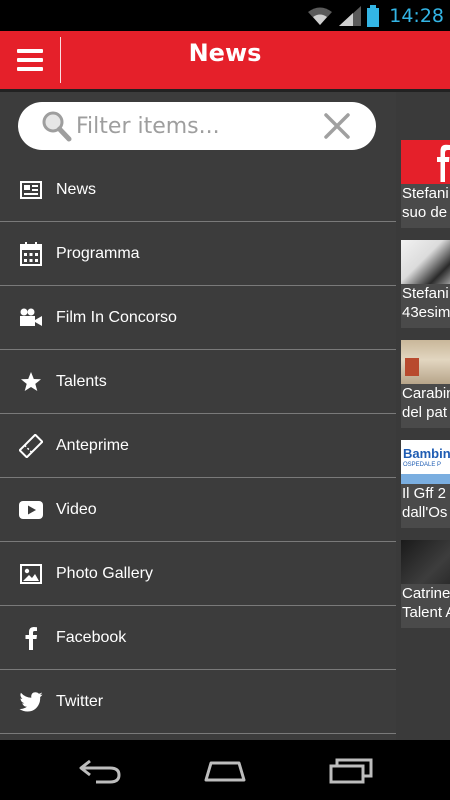 The height and width of the screenshot is (800, 450). What do you see at coordinates (198, 318) in the screenshot?
I see `menu-item-film-in-concorso: Film In Concorso` at bounding box center [198, 318].